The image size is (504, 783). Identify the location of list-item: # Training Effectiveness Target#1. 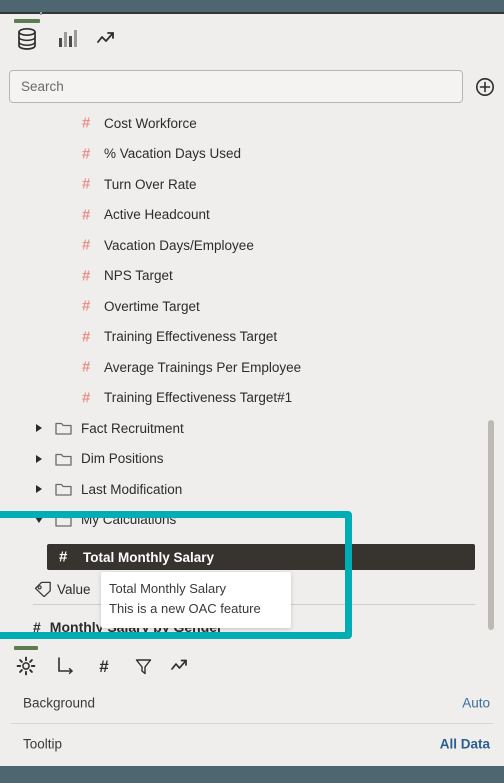
(252, 398).